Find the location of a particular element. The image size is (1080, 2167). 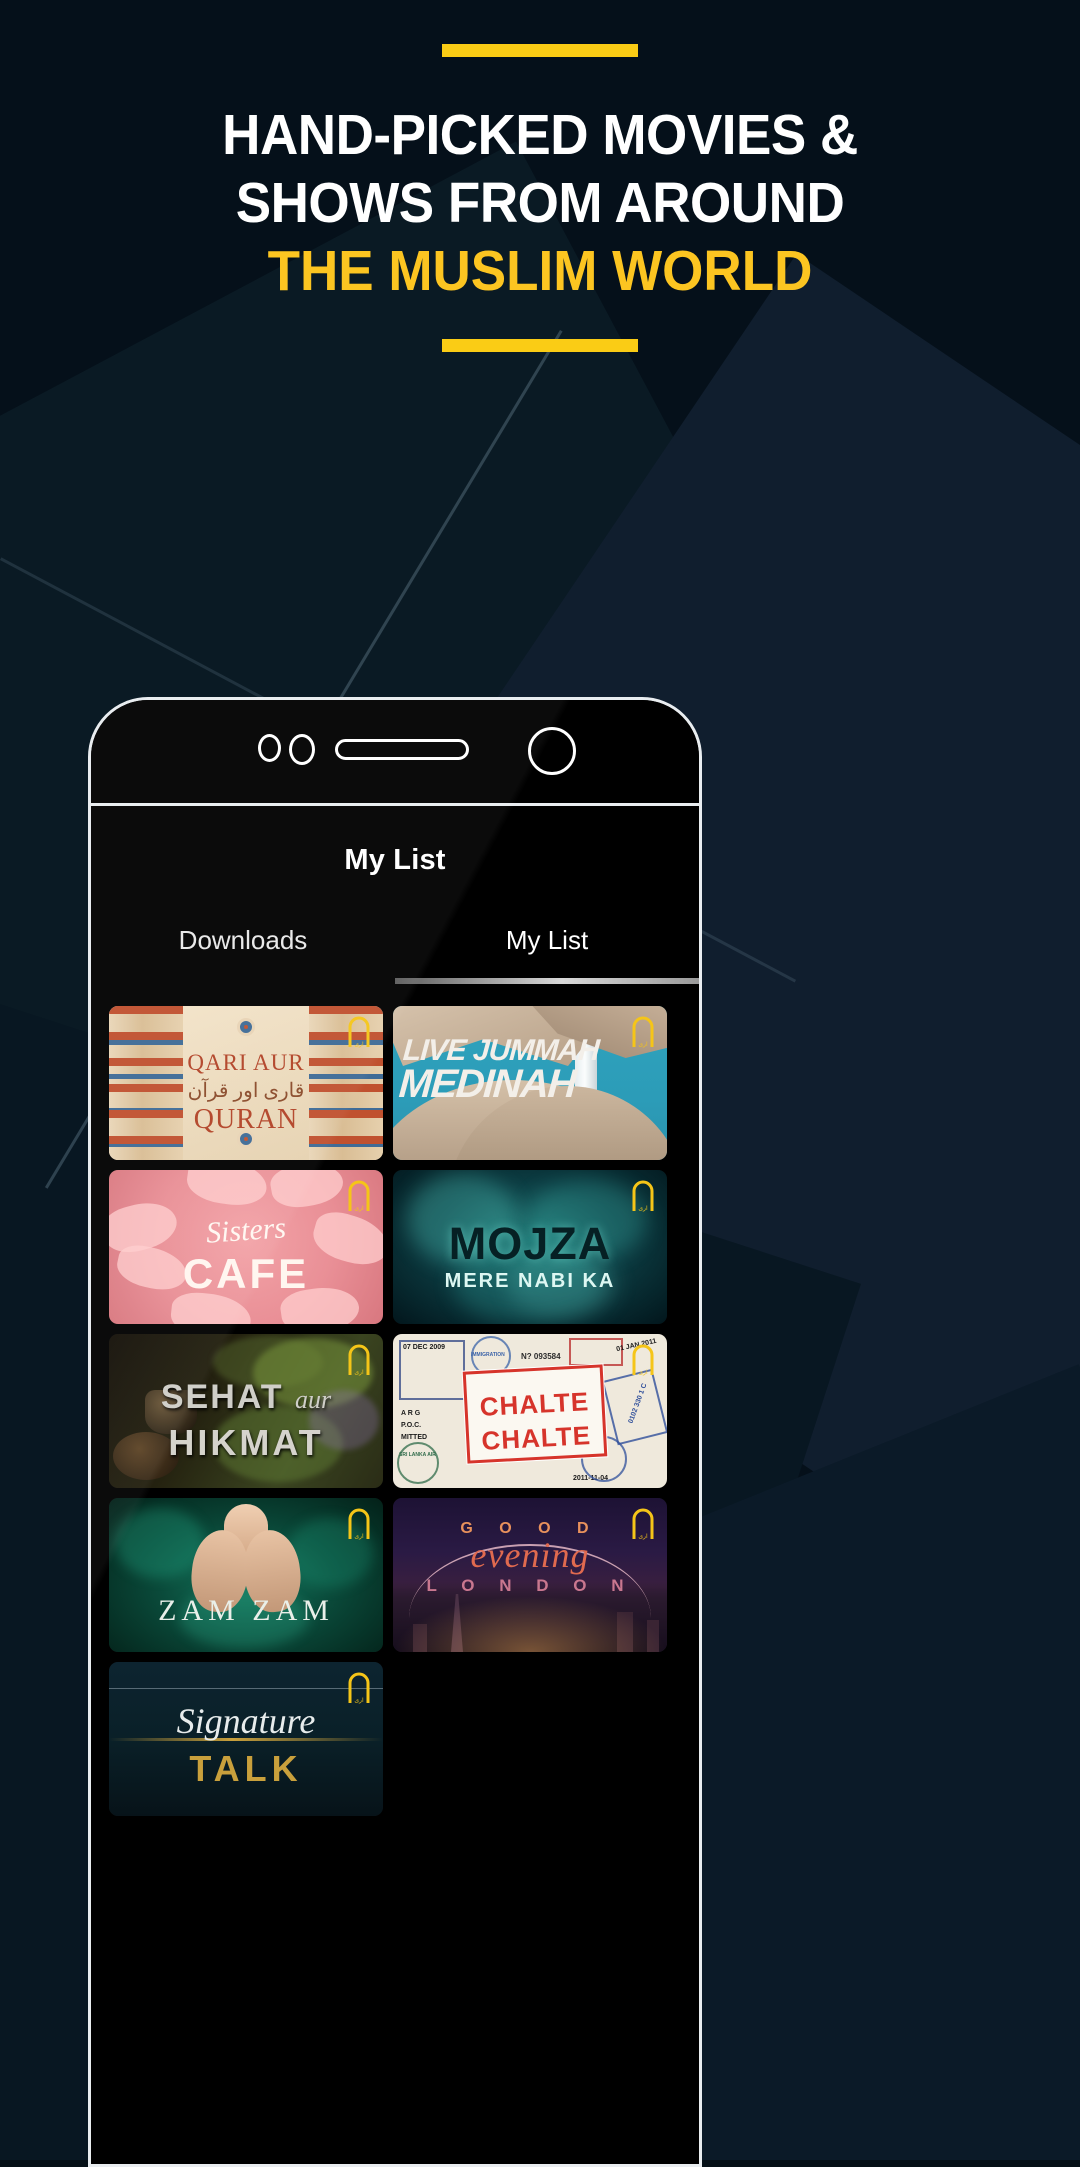

earpiece-speaker-icon is located at coordinates (402, 749).